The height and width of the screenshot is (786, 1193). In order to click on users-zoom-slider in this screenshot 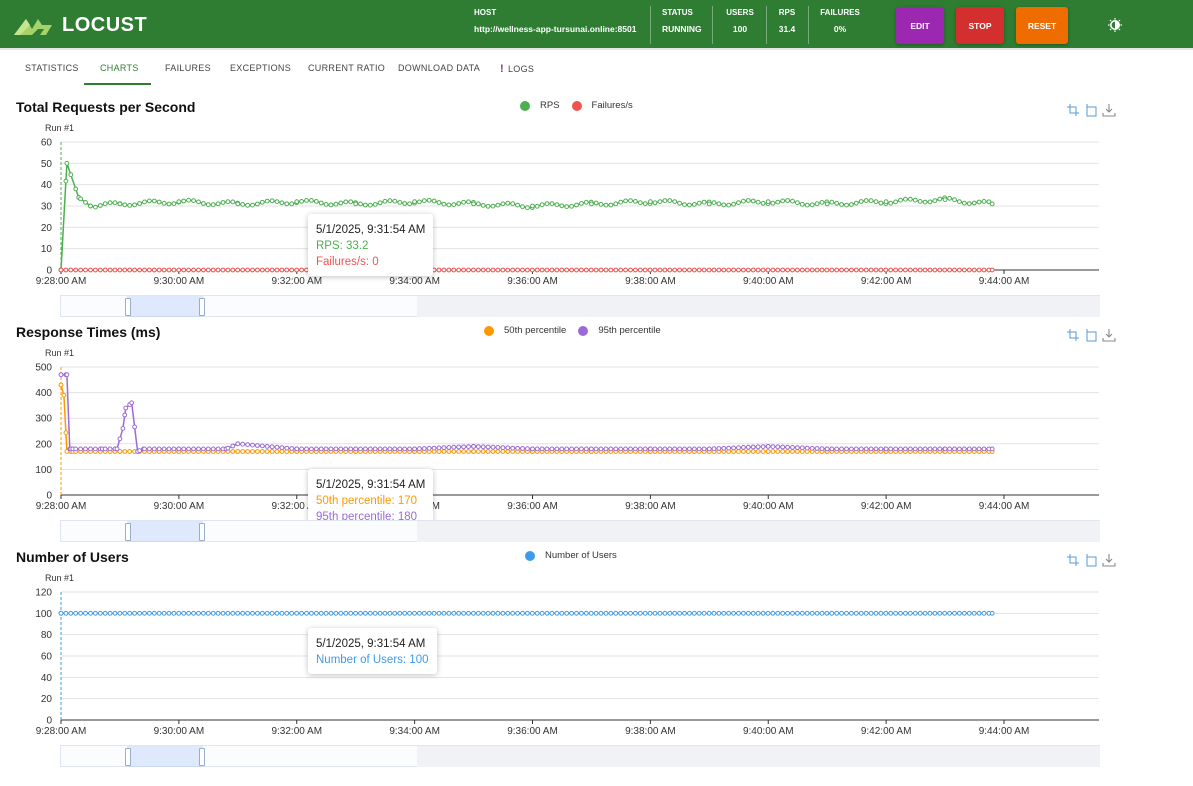, I will do `click(580, 756)`.